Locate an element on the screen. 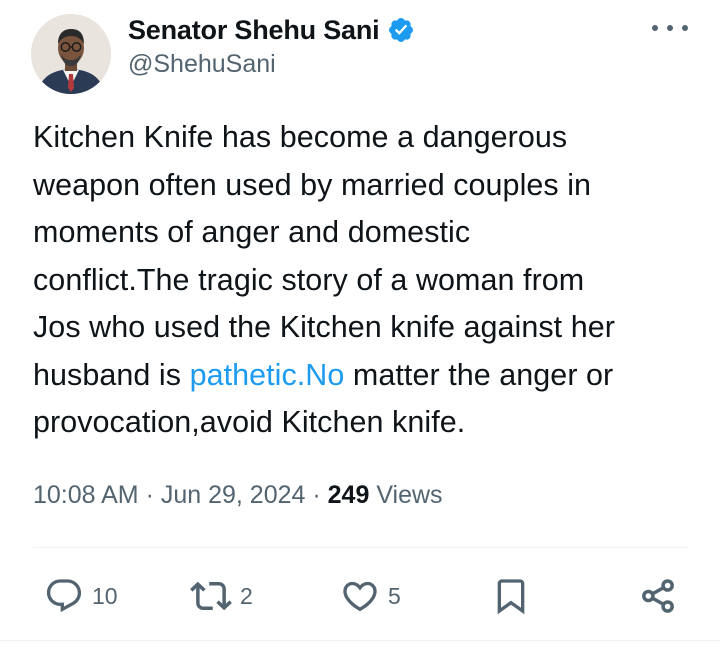 The height and width of the screenshot is (653, 720). more-horizontal-icon is located at coordinates (670, 28).